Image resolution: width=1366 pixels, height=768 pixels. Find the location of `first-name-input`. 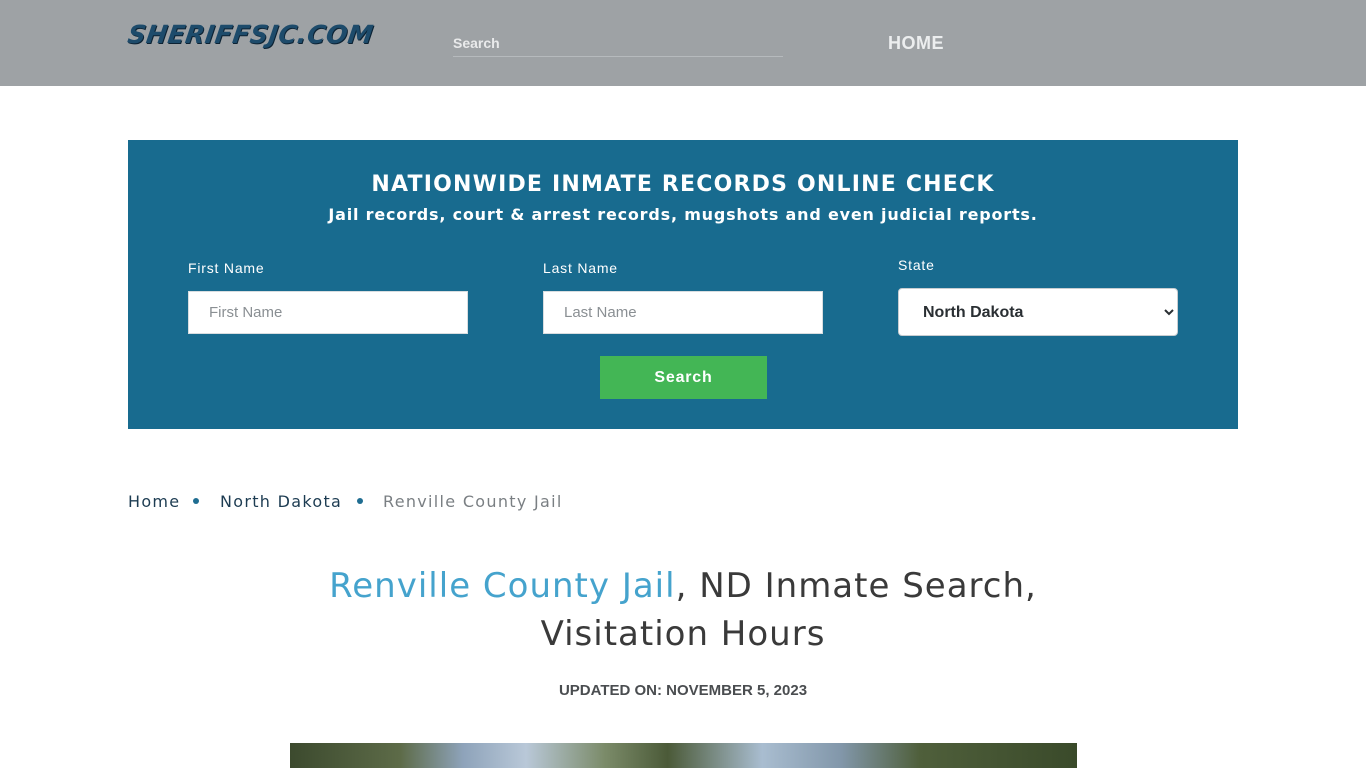

first-name-input is located at coordinates (328, 312).